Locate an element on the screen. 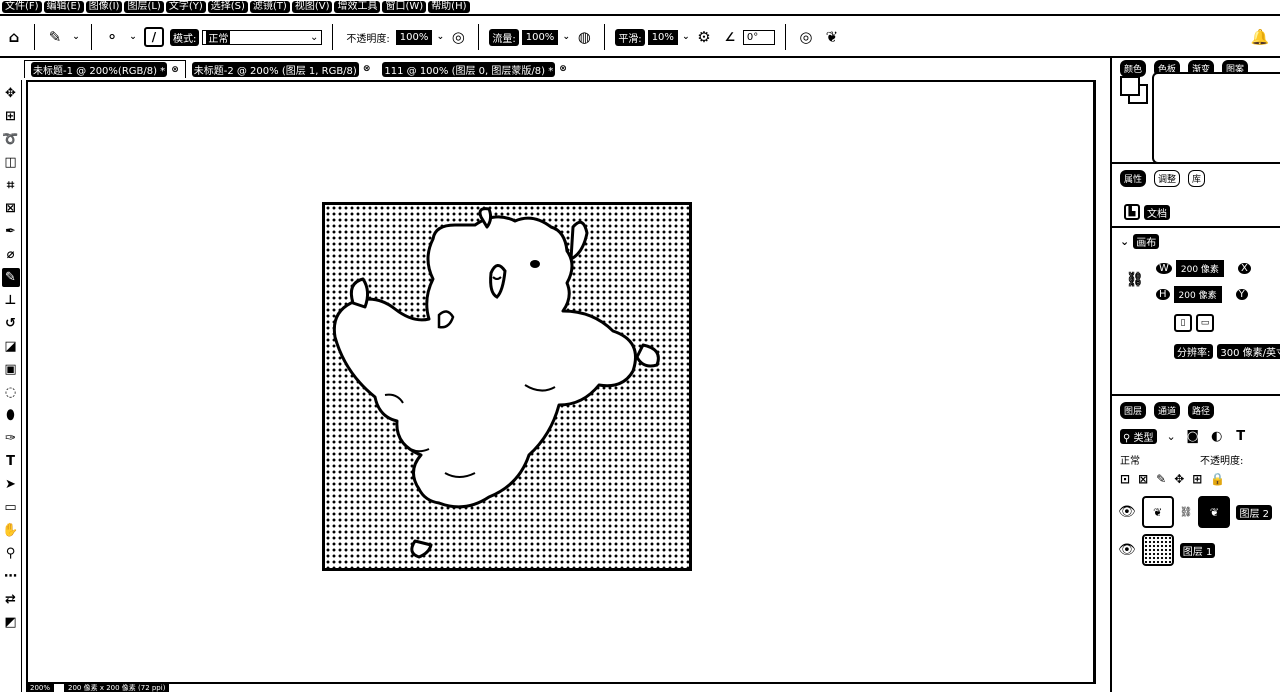 The image size is (1280, 692). tab-channels: 通道 is located at coordinates (1167, 410).